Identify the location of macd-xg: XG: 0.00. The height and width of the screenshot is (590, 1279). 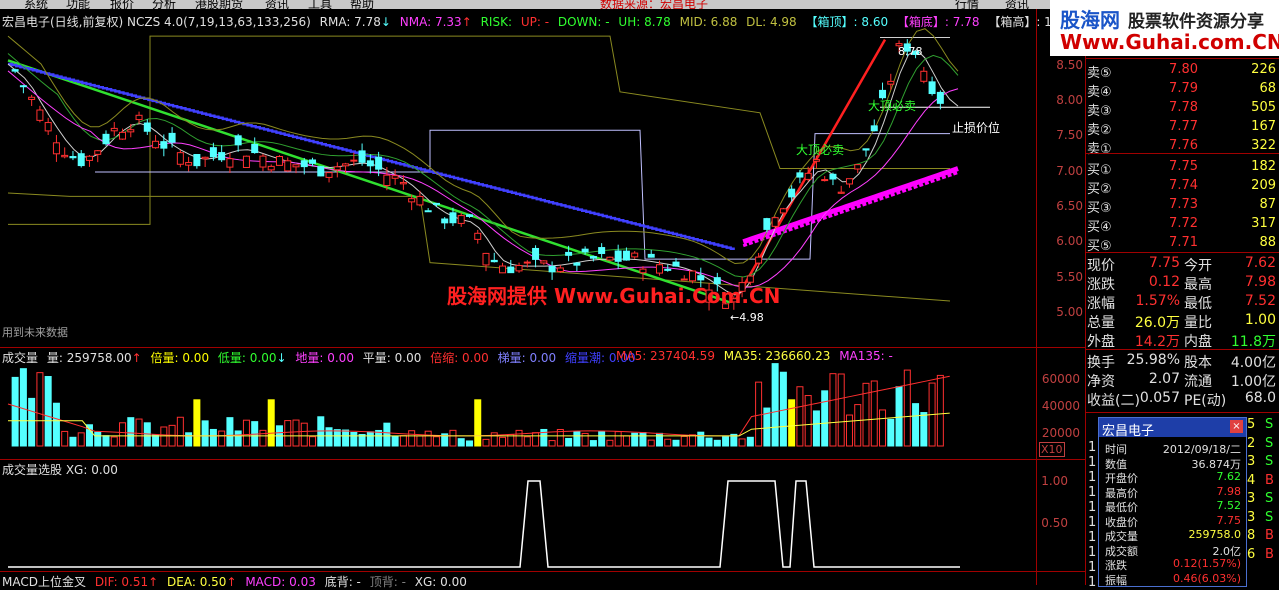
(440, 582).